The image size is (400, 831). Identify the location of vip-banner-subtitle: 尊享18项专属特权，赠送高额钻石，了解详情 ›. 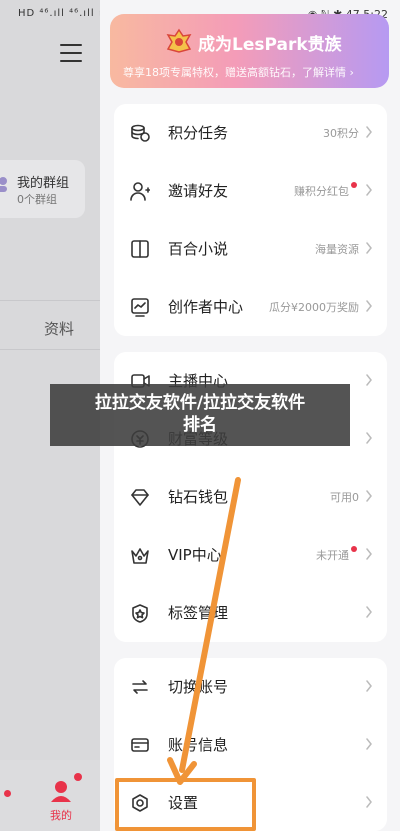
(238, 72).